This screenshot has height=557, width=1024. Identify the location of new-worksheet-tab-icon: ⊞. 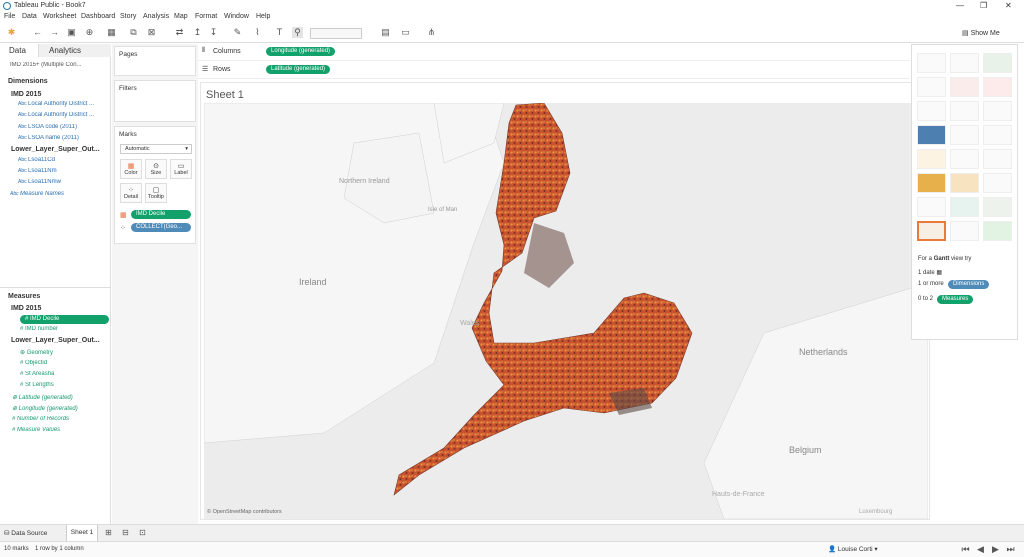
(108, 532).